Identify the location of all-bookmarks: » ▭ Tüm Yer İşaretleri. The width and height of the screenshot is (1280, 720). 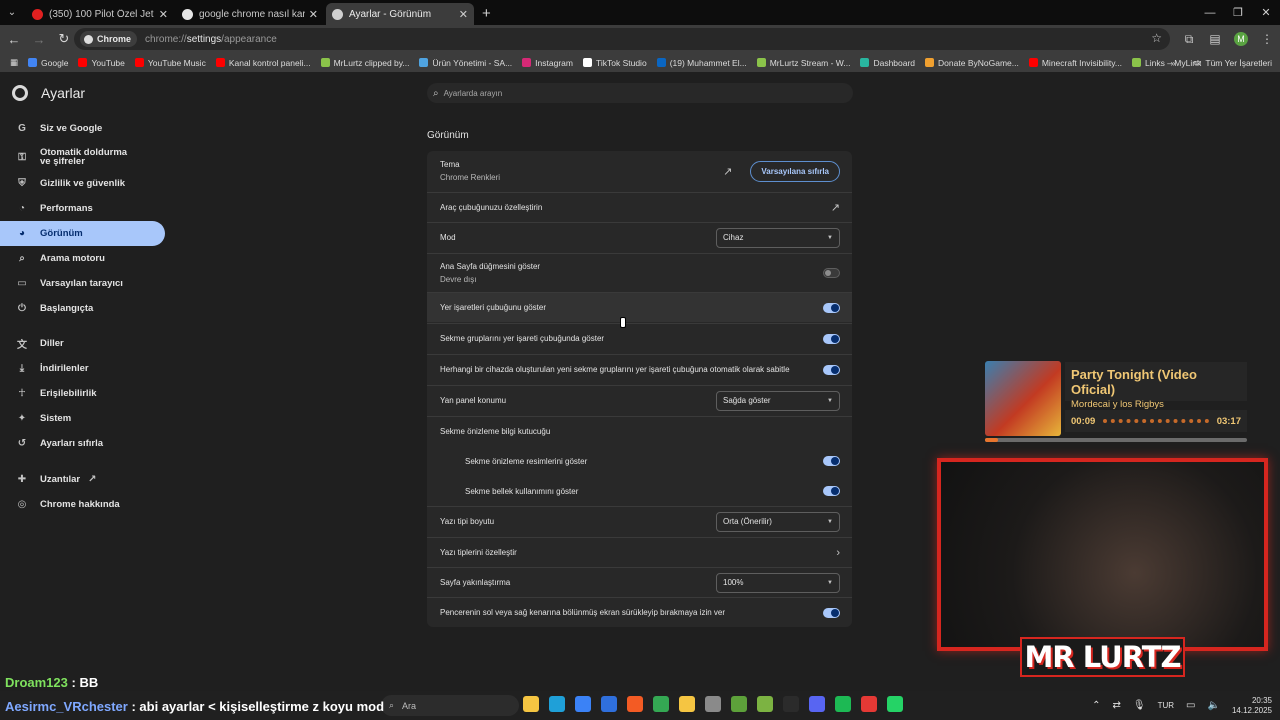
(1221, 62).